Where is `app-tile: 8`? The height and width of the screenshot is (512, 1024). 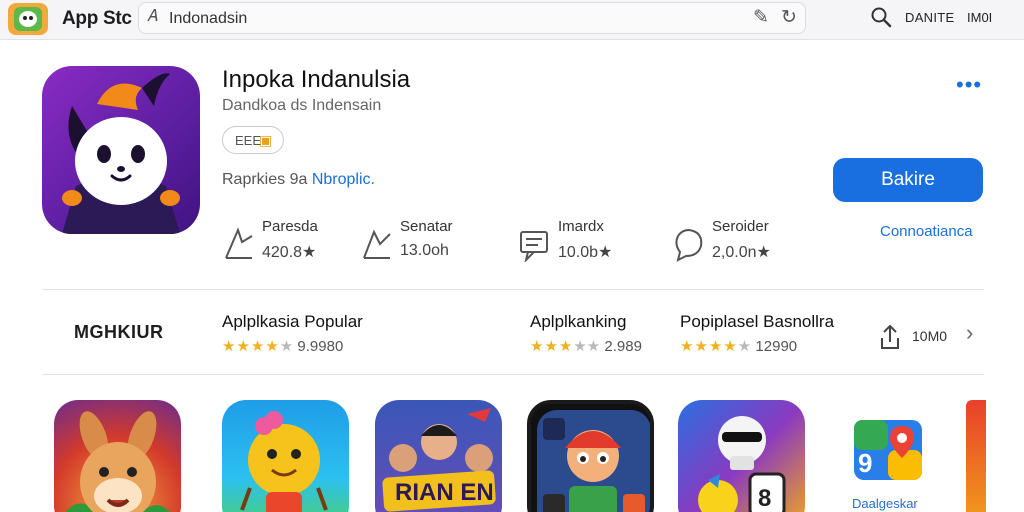 app-tile: 8 is located at coordinates (741, 456).